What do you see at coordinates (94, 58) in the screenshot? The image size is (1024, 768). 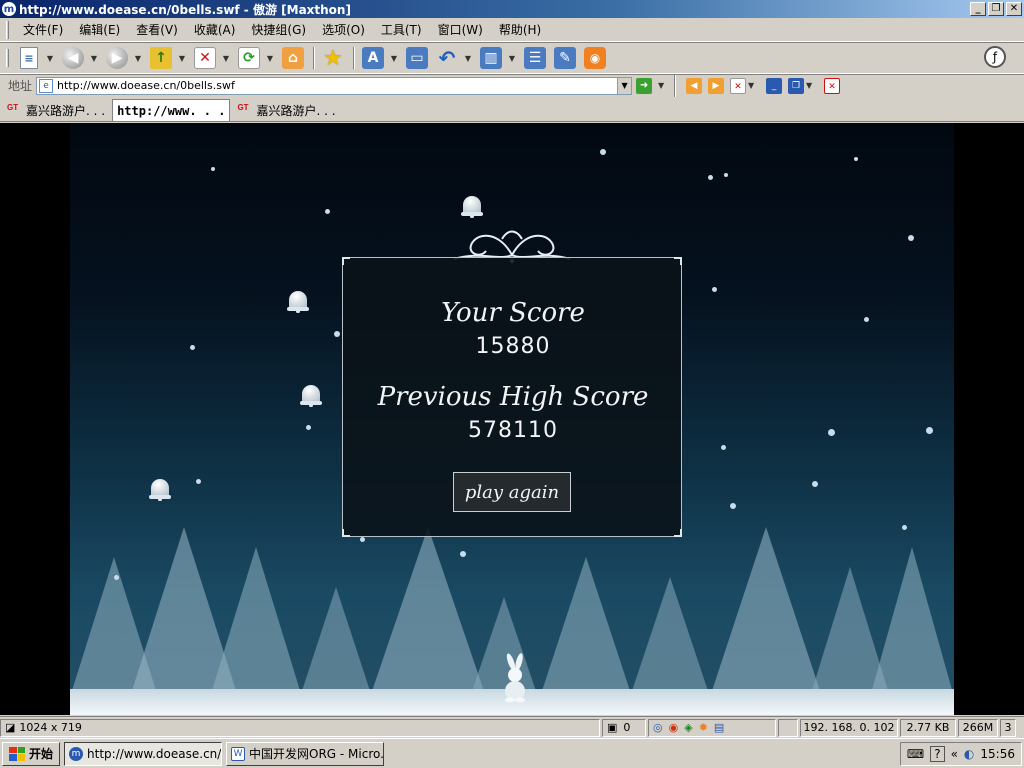 I see `back-dropdown-icon: ▼` at bounding box center [94, 58].